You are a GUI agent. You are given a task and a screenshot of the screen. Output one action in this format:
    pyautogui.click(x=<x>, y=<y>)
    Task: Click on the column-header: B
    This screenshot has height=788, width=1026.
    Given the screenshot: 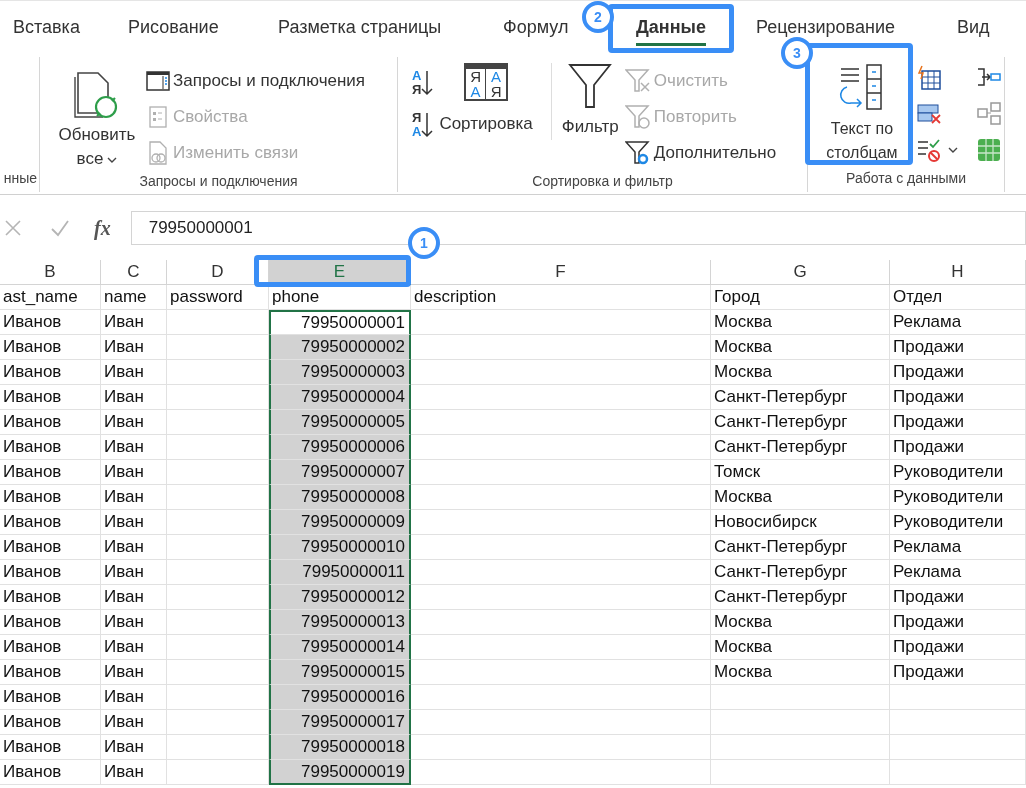 What is the action you would take?
    pyautogui.click(x=50, y=272)
    